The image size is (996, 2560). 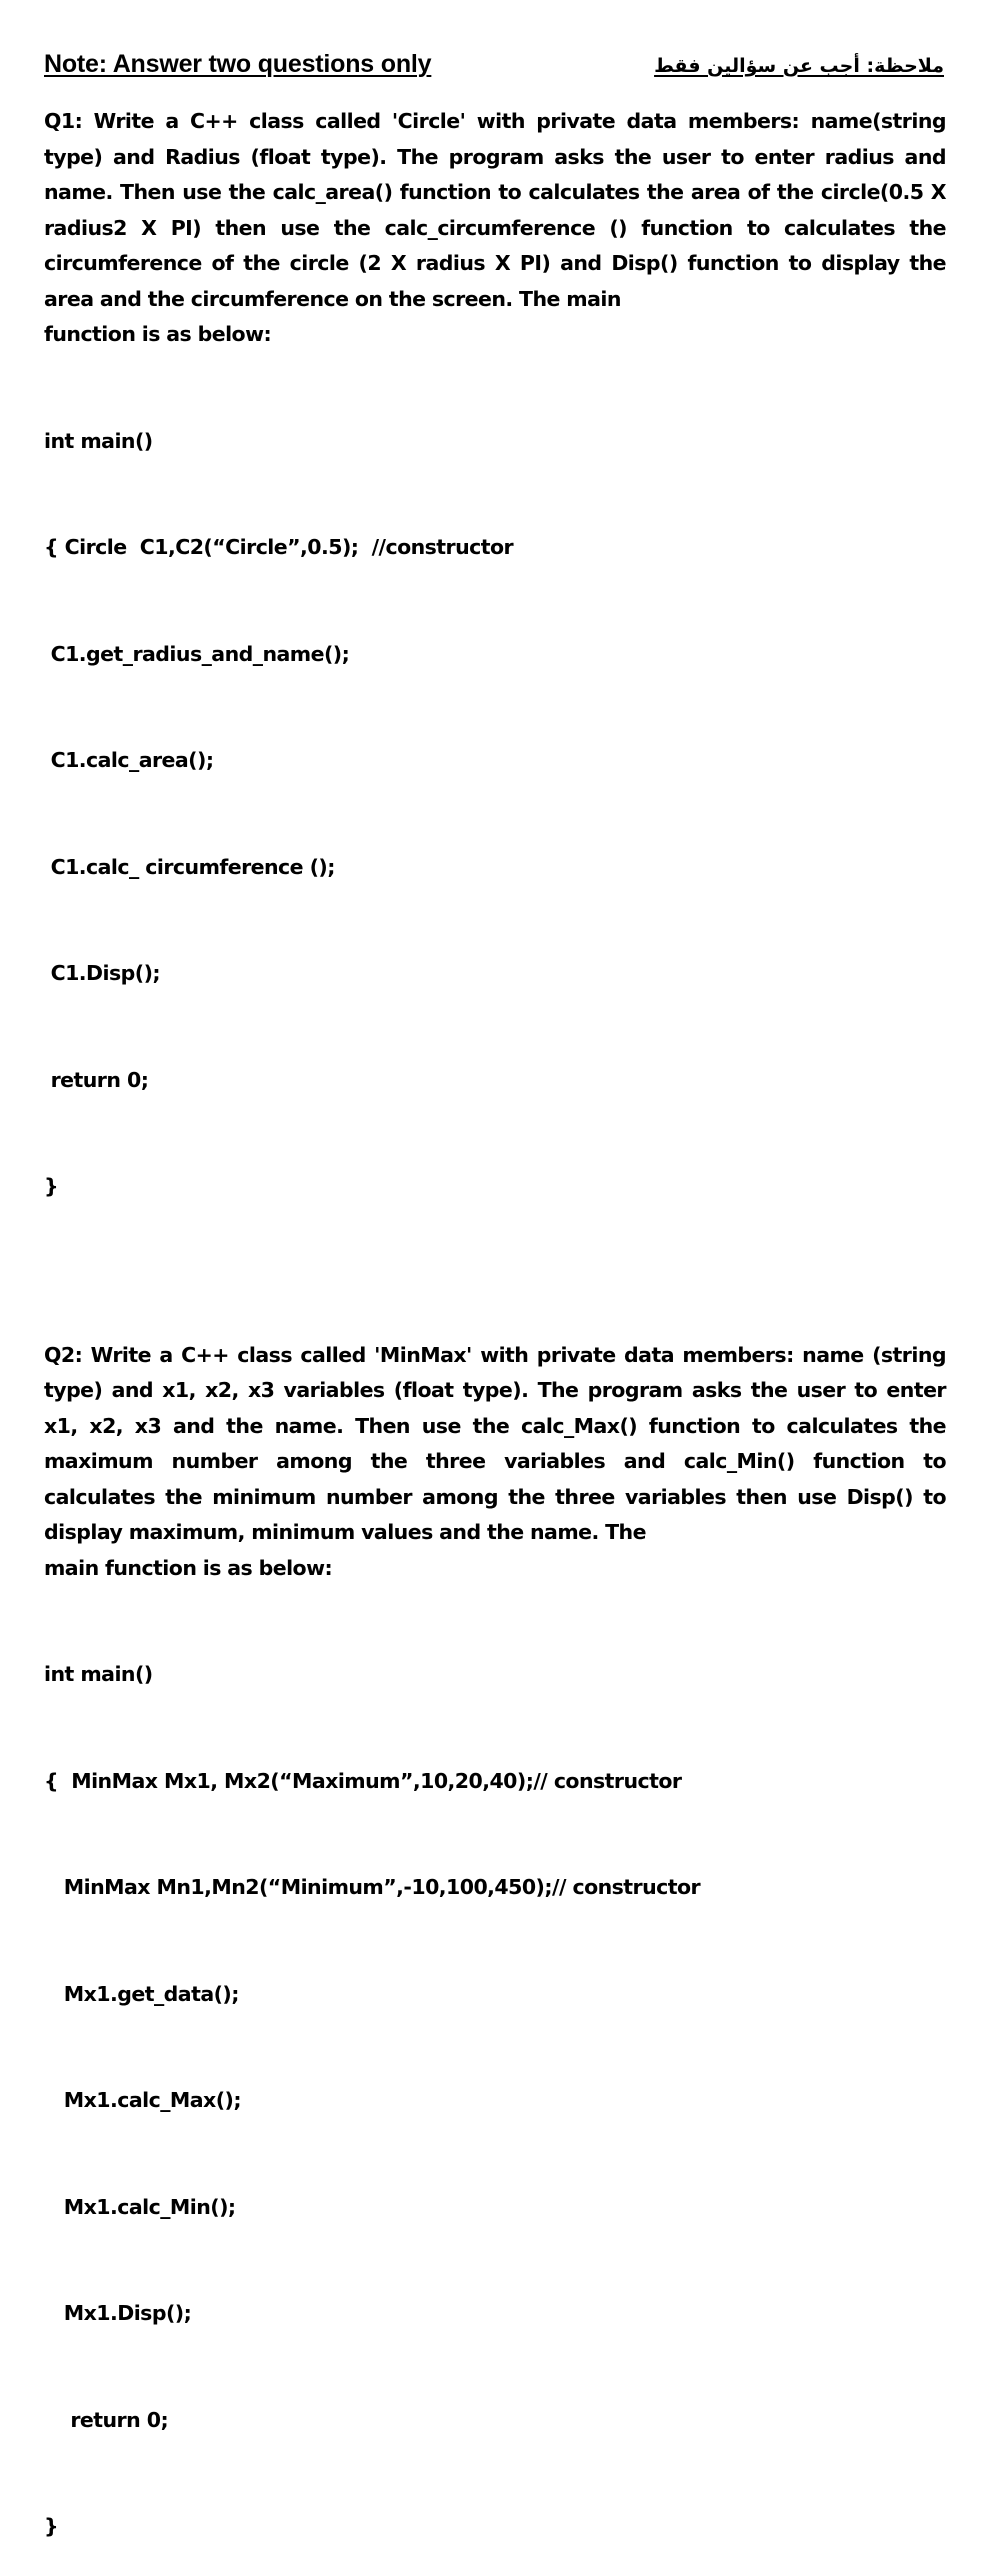 What do you see at coordinates (237, 64) in the screenshot?
I see `note-heading-english: Note: Answer two questions only` at bounding box center [237, 64].